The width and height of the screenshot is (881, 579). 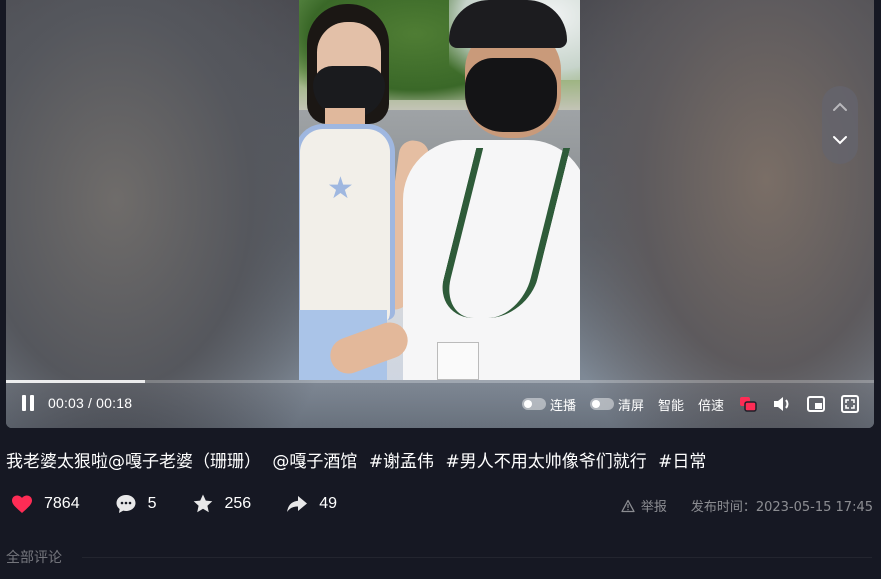 I want to click on hashtag-link: #男人不用太帅像爷们就行, so click(x=545, y=462).